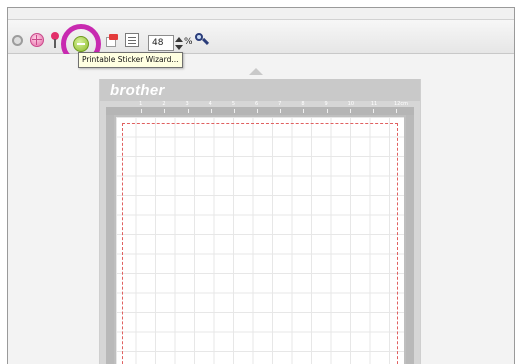  What do you see at coordinates (187, 104) in the screenshot?
I see `ruler-number: 3` at bounding box center [187, 104].